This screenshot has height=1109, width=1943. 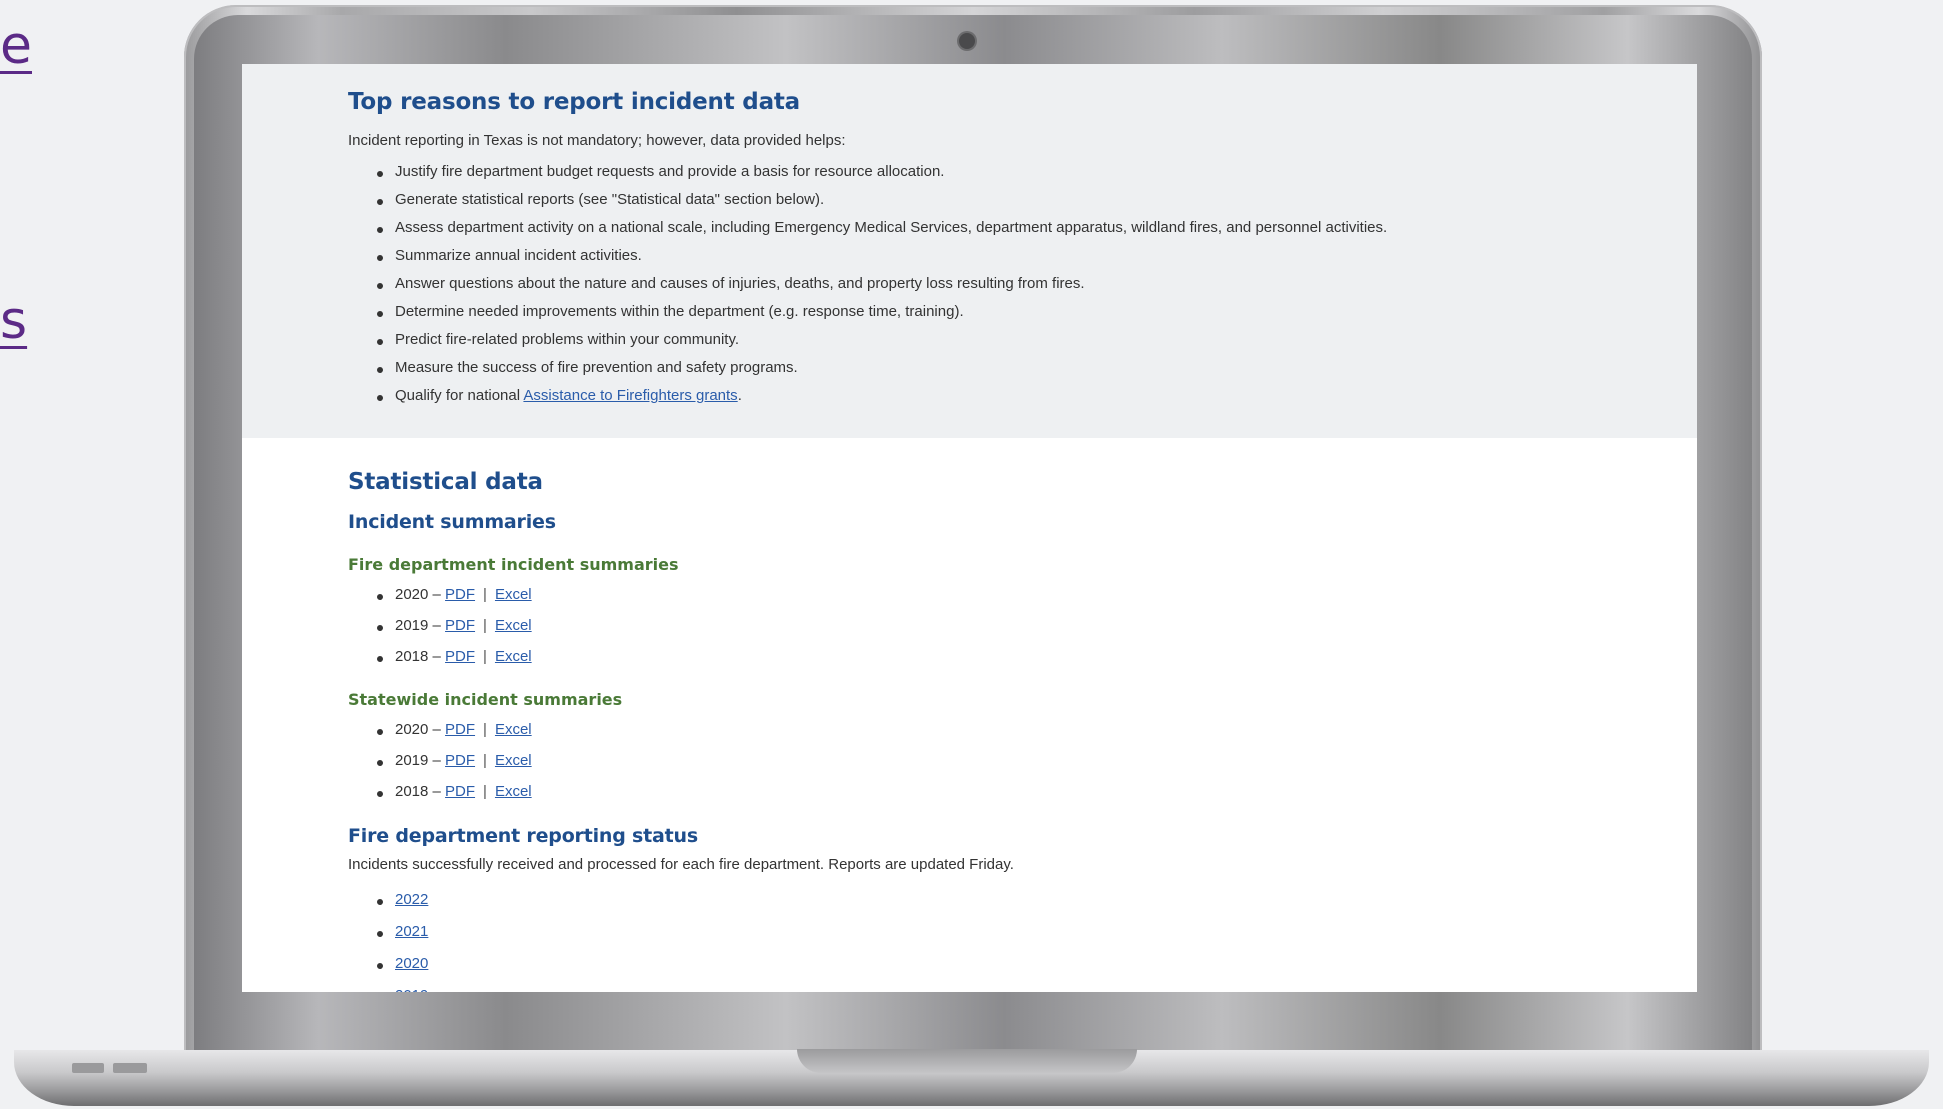 I want to click on statistical-data-heading: Statistical data, so click(x=445, y=482).